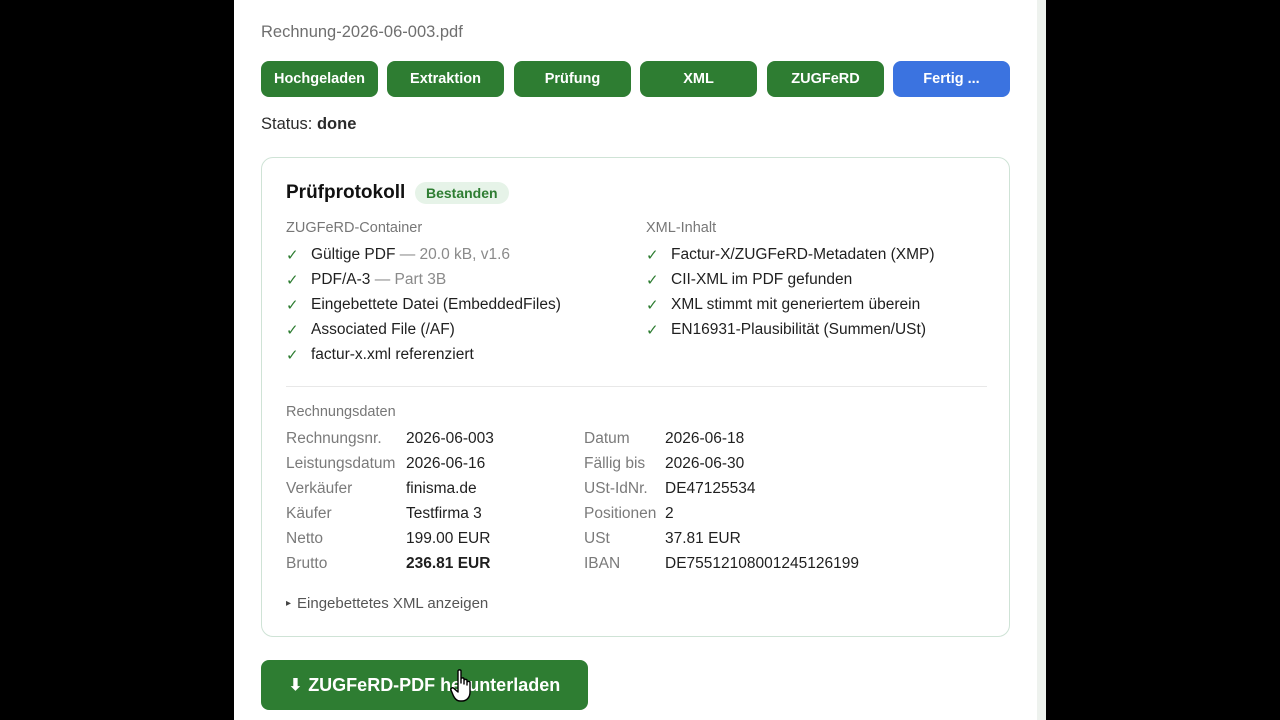 The height and width of the screenshot is (720, 1280). I want to click on invoice-value-total: 236.81 EUR, so click(448, 563).